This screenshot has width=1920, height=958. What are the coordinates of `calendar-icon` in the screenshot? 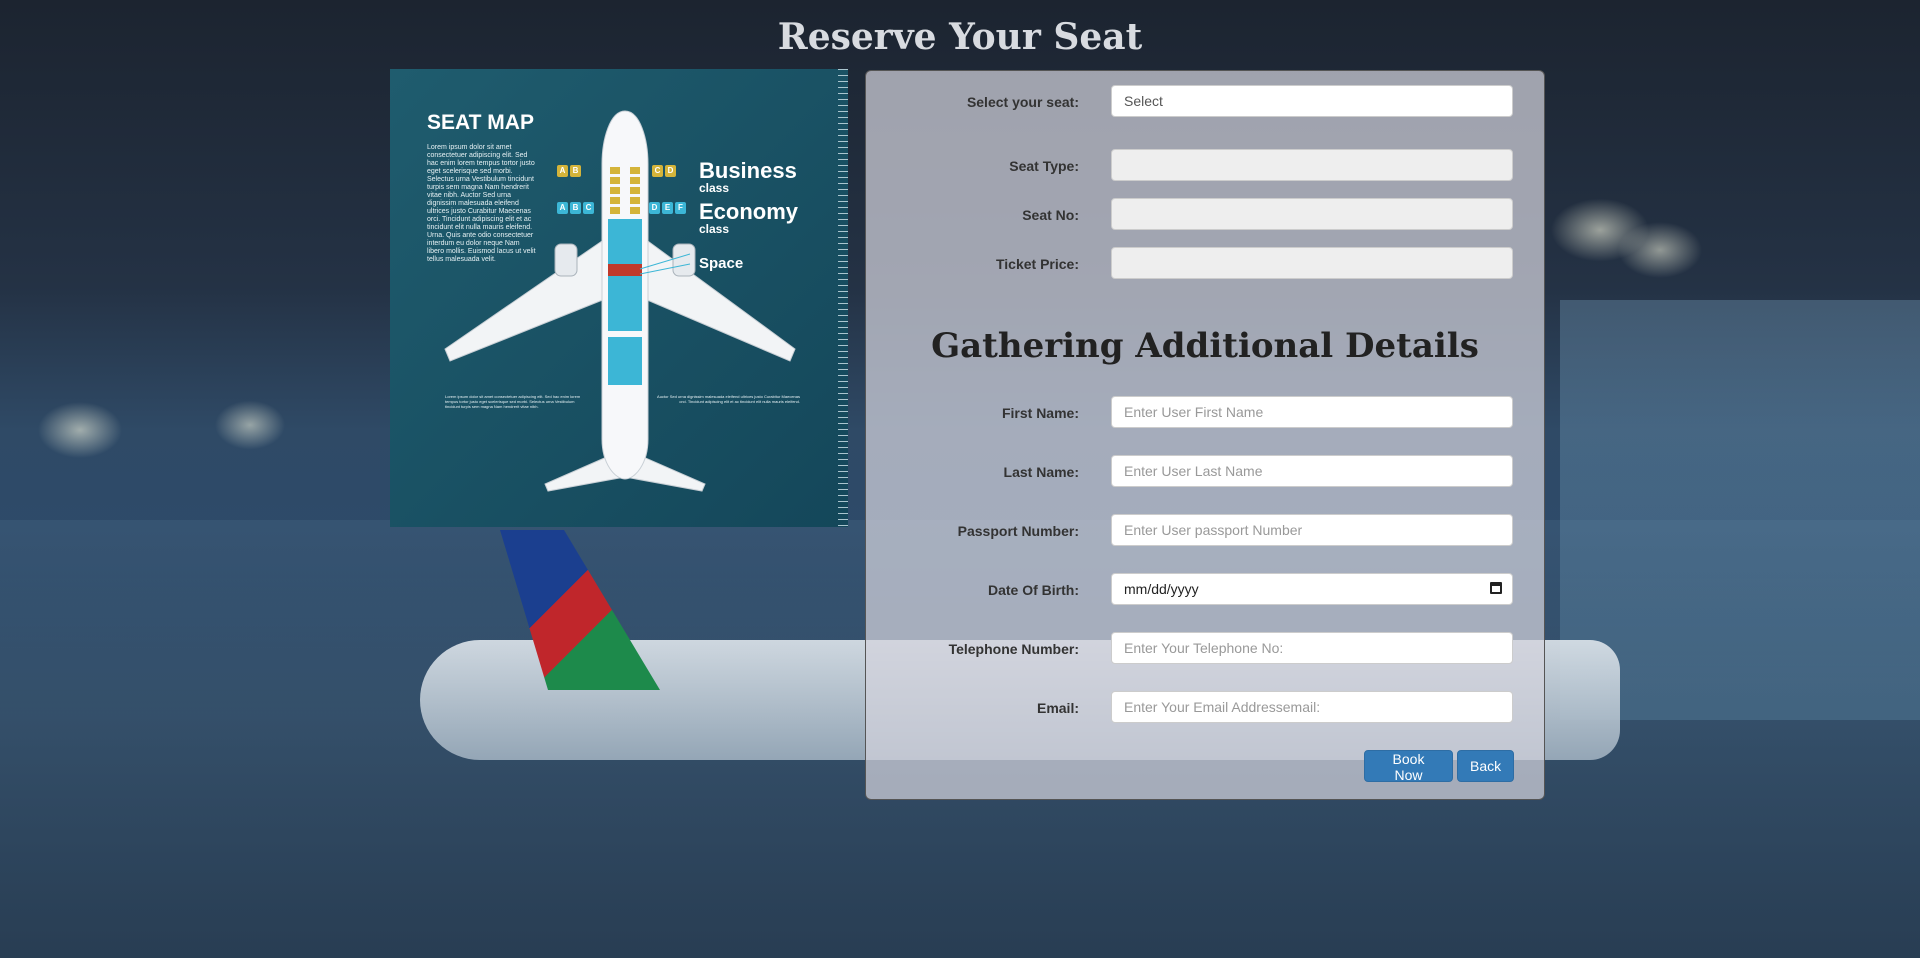 It's located at (1496, 588).